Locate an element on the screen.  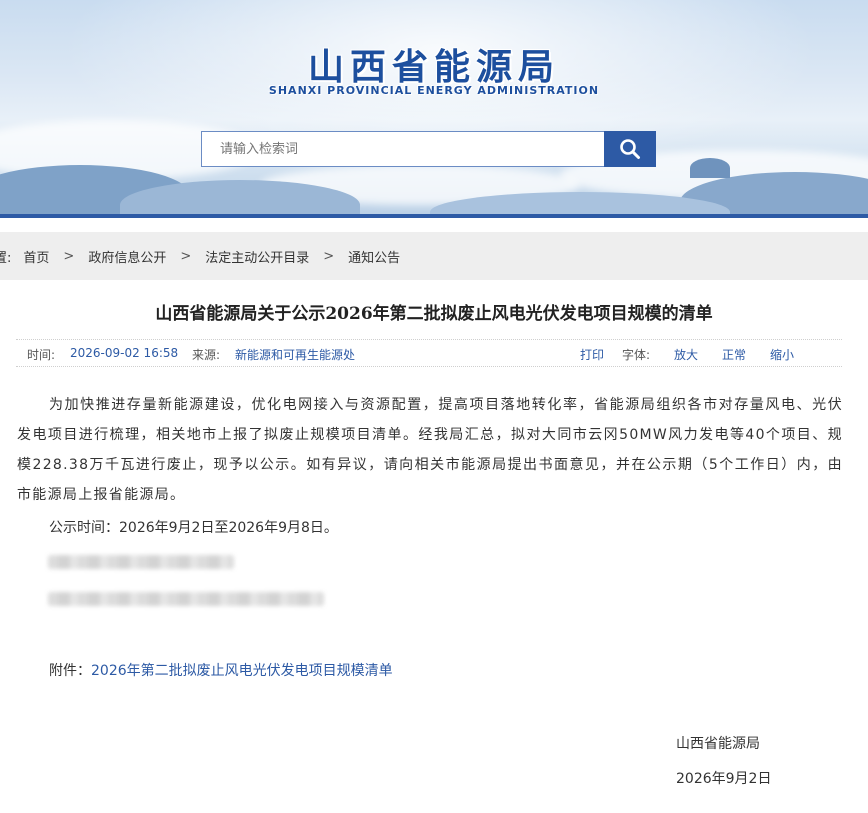
signature-org: 山西省能源局 is located at coordinates (718, 744).